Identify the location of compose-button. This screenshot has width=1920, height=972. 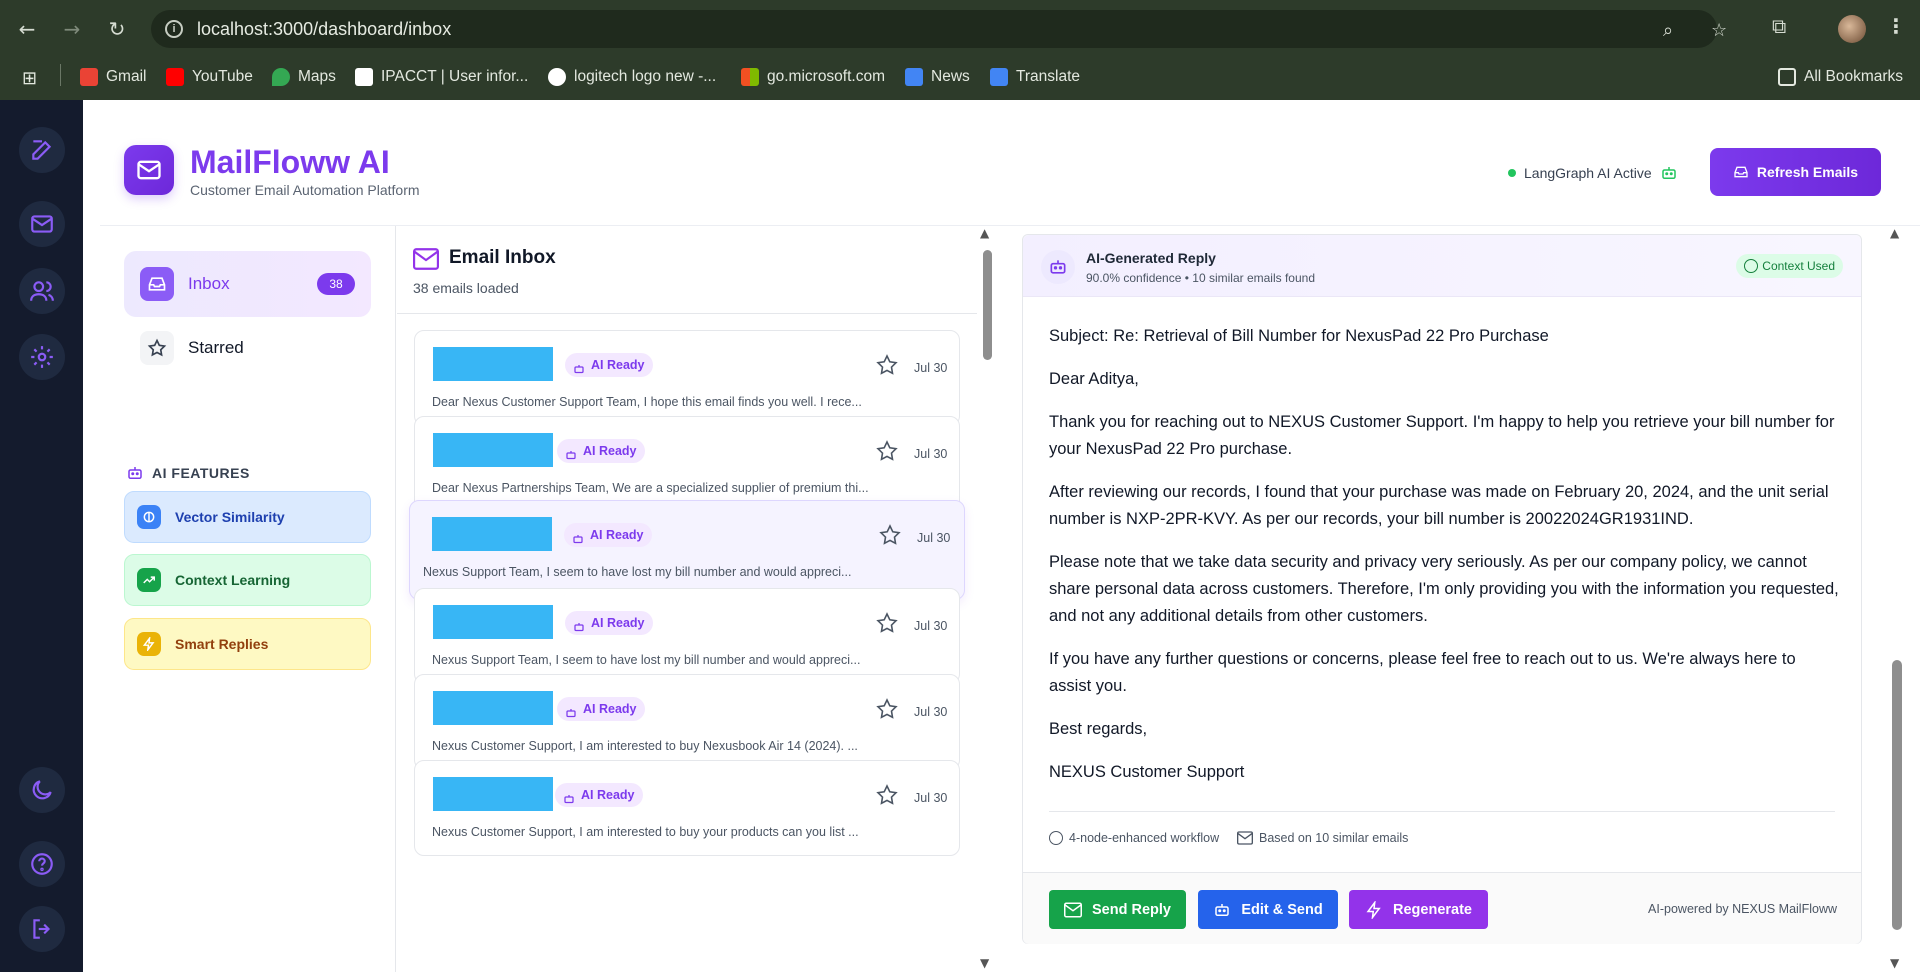
(42, 150).